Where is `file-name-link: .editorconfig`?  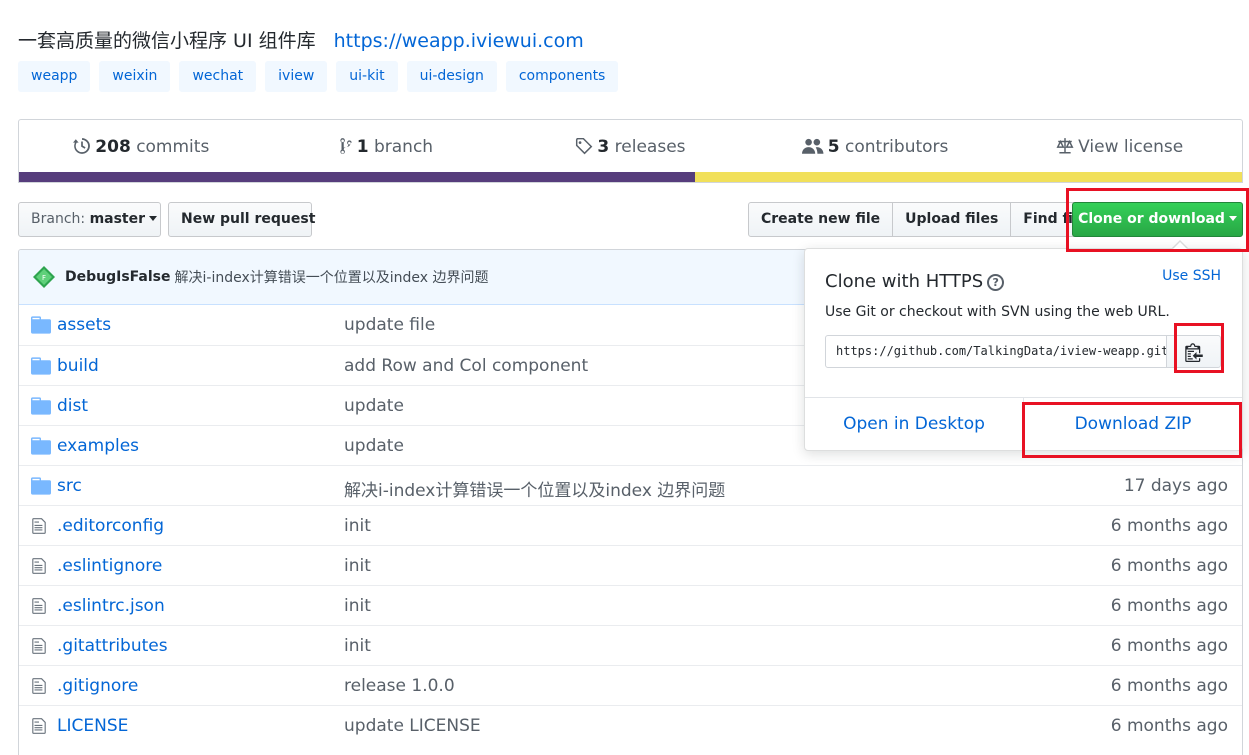 file-name-link: .editorconfig is located at coordinates (110, 526).